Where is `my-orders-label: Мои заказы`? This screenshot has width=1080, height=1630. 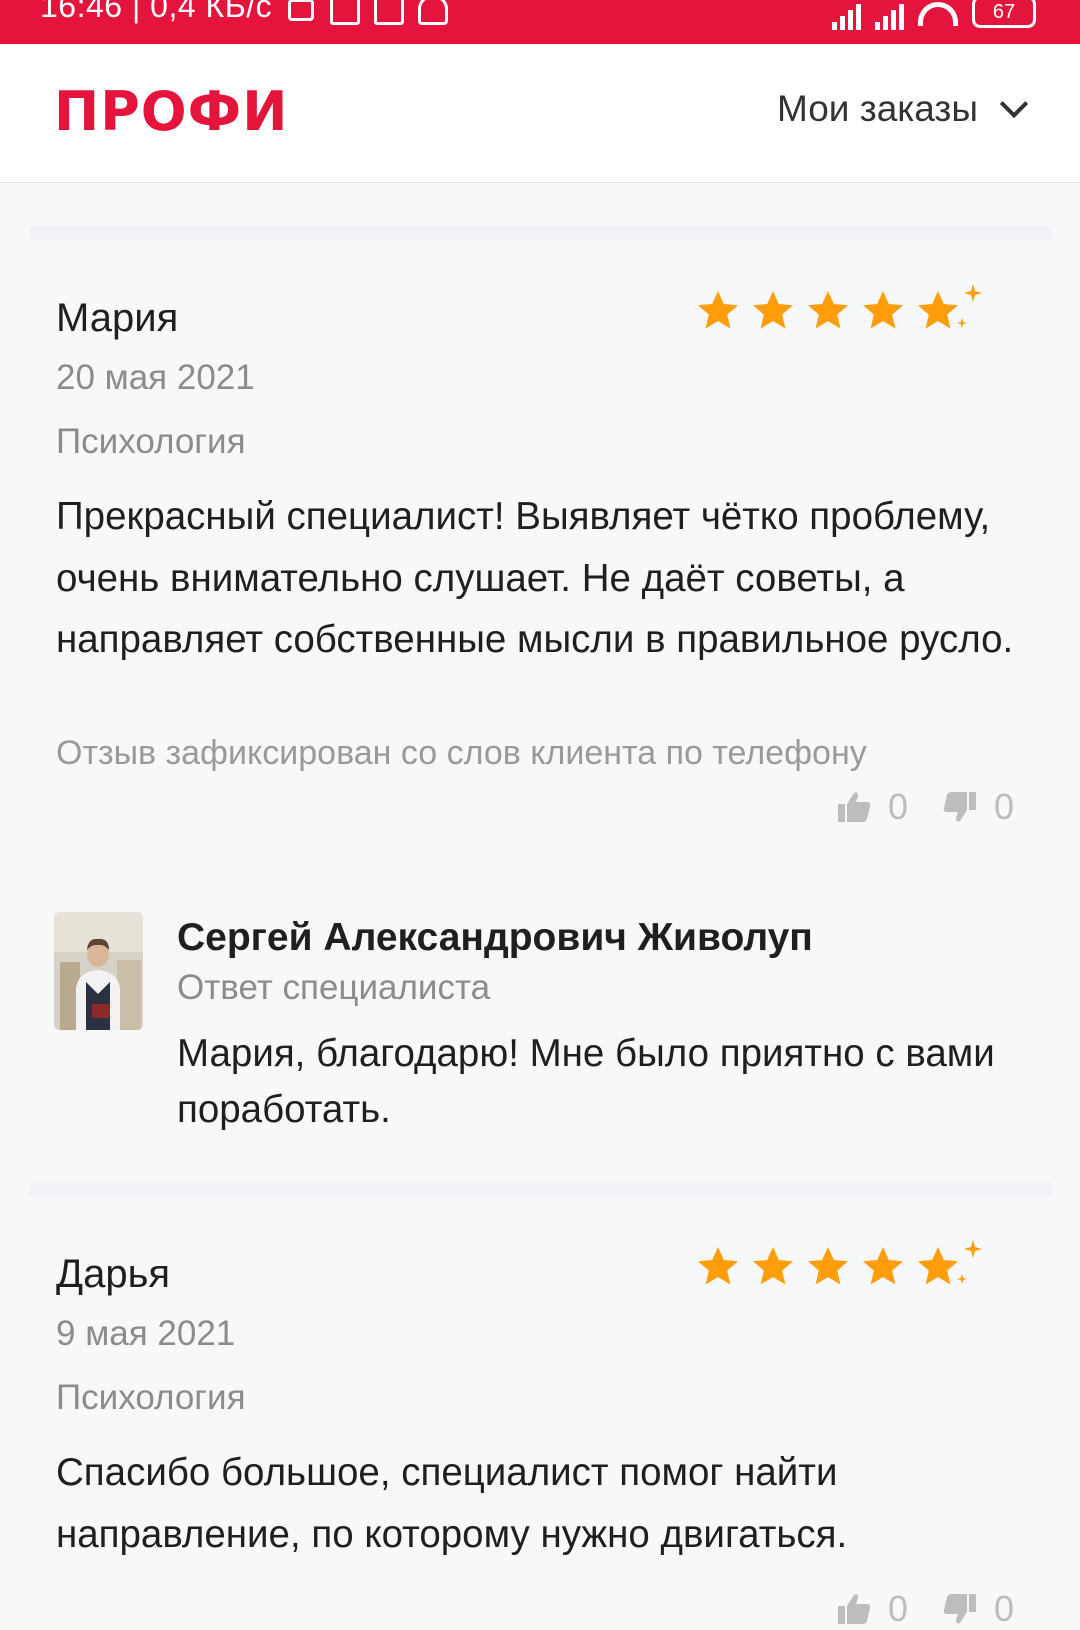 my-orders-label: Мои заказы is located at coordinates (877, 108).